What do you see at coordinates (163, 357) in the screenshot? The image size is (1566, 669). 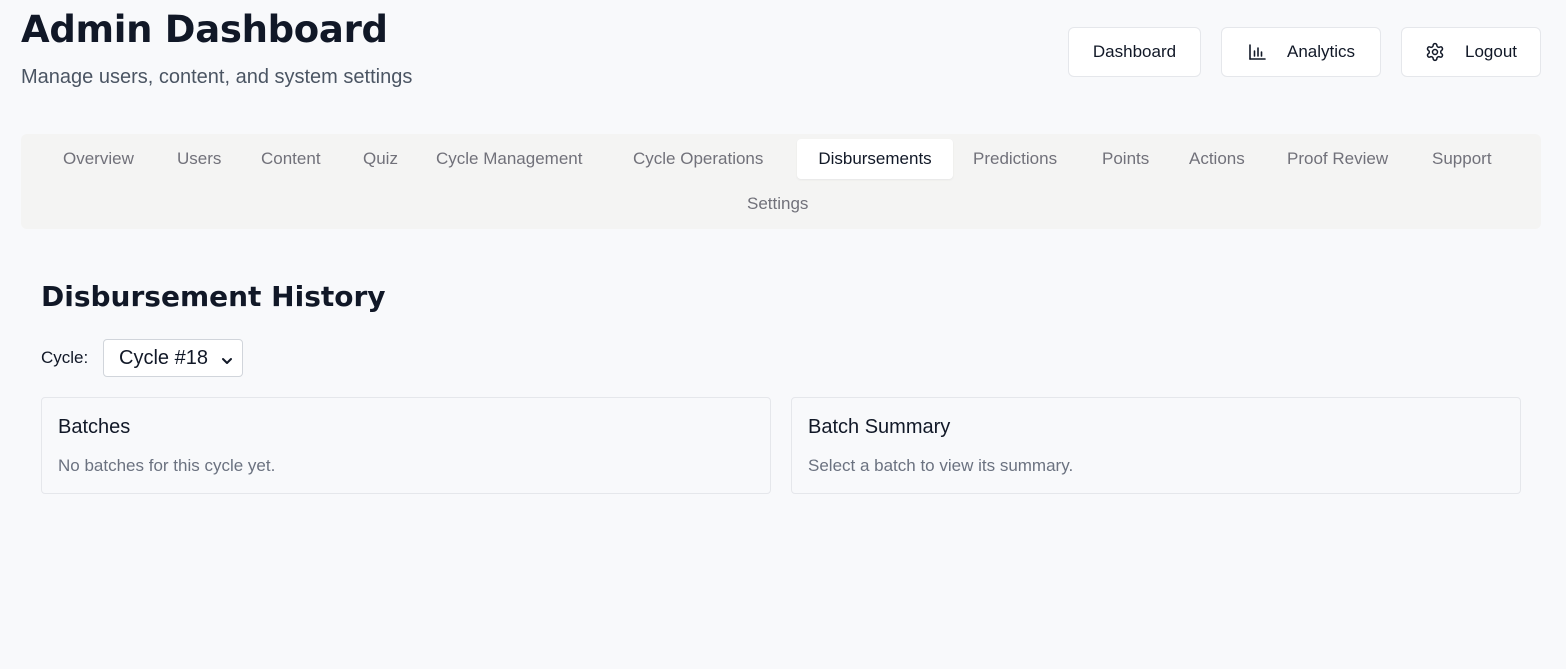 I see `cycle-select-value: Cycle #18` at bounding box center [163, 357].